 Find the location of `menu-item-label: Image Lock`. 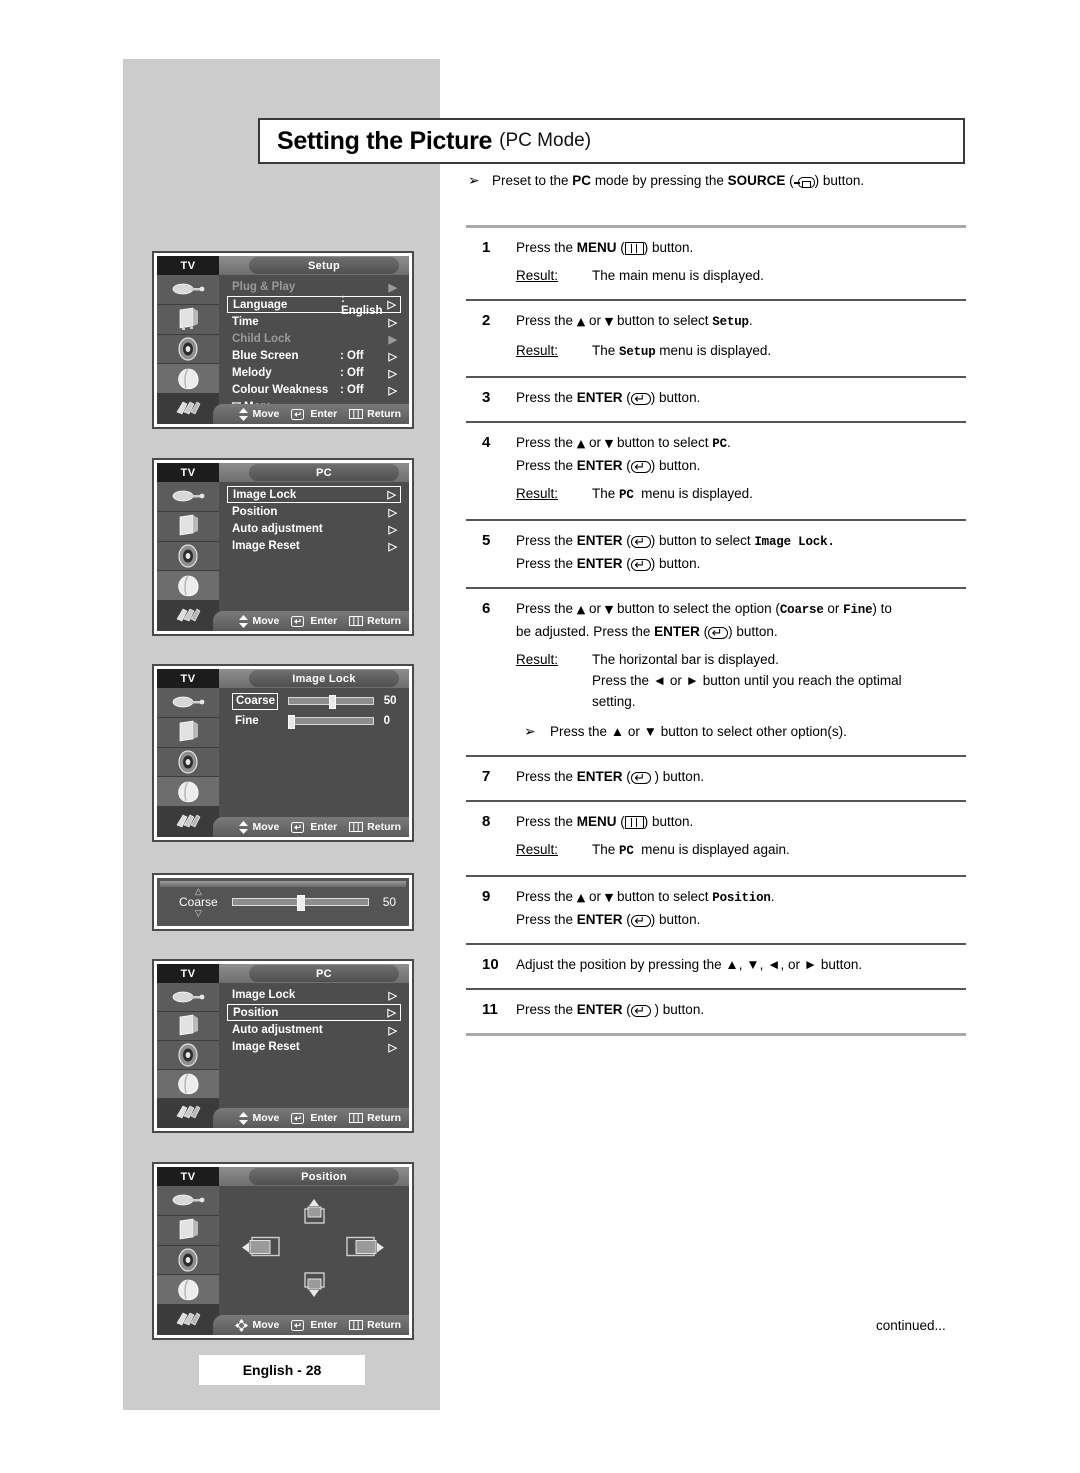

menu-item-label: Image Lock is located at coordinates (265, 494).